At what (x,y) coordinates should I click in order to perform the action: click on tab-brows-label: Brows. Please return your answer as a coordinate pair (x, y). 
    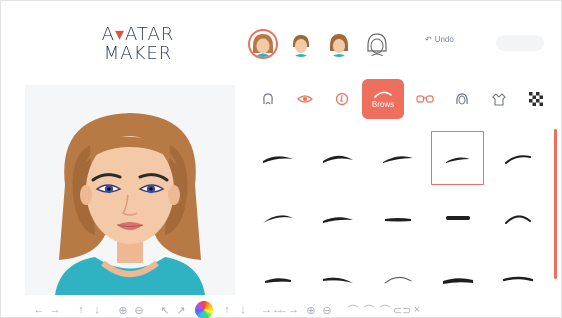
    Looking at the image, I should click on (383, 104).